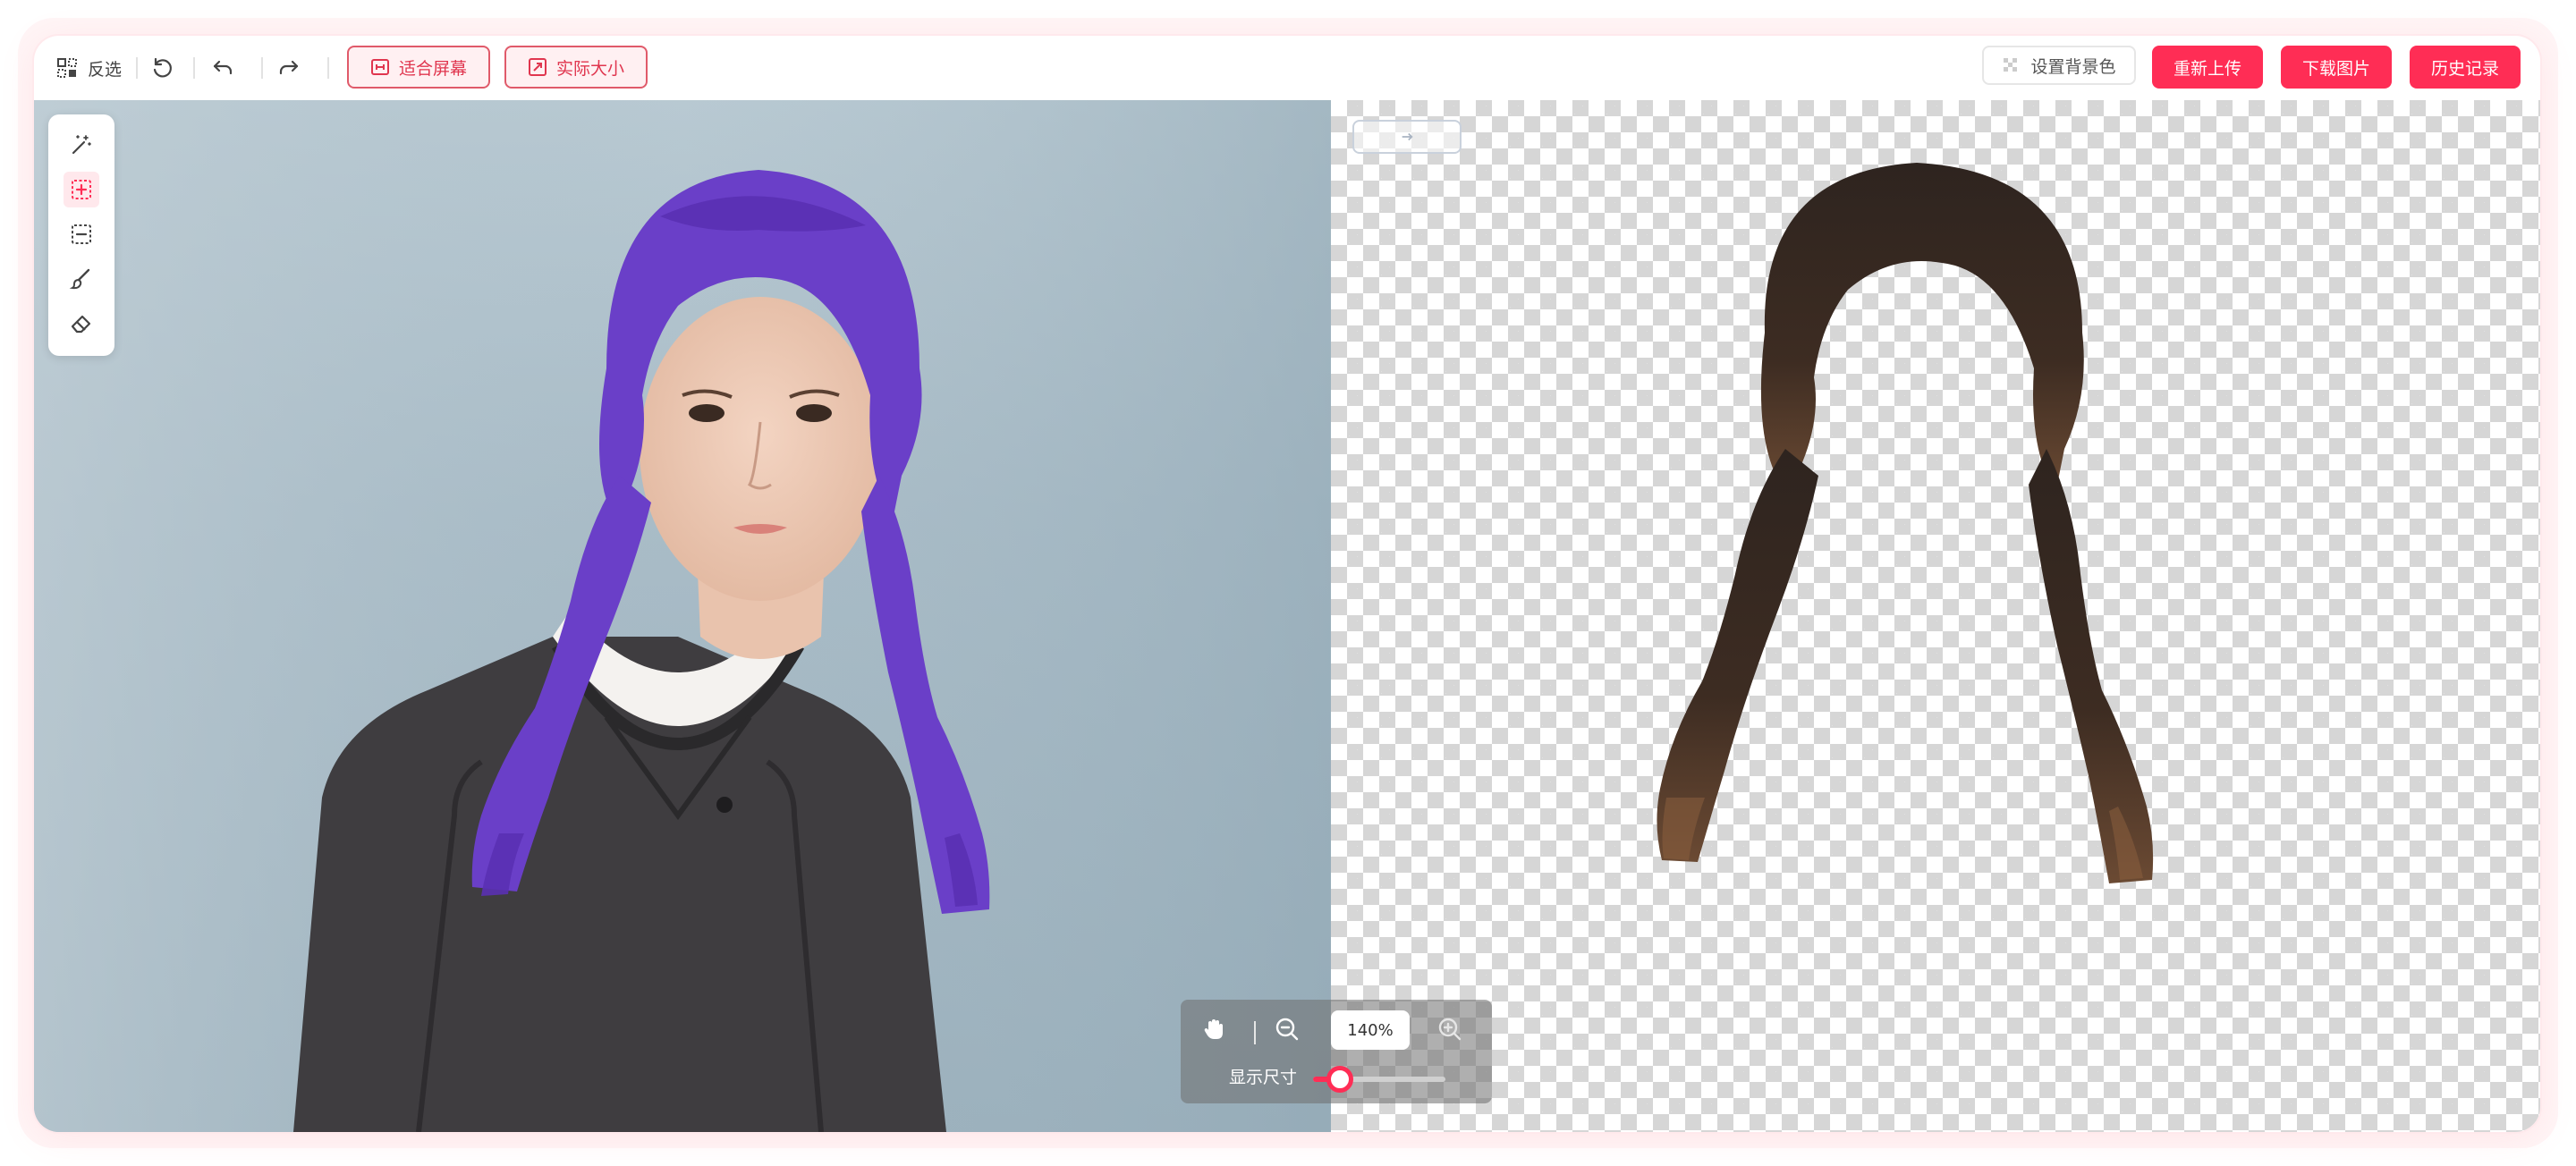  I want to click on zoom-out-button, so click(1287, 1029).